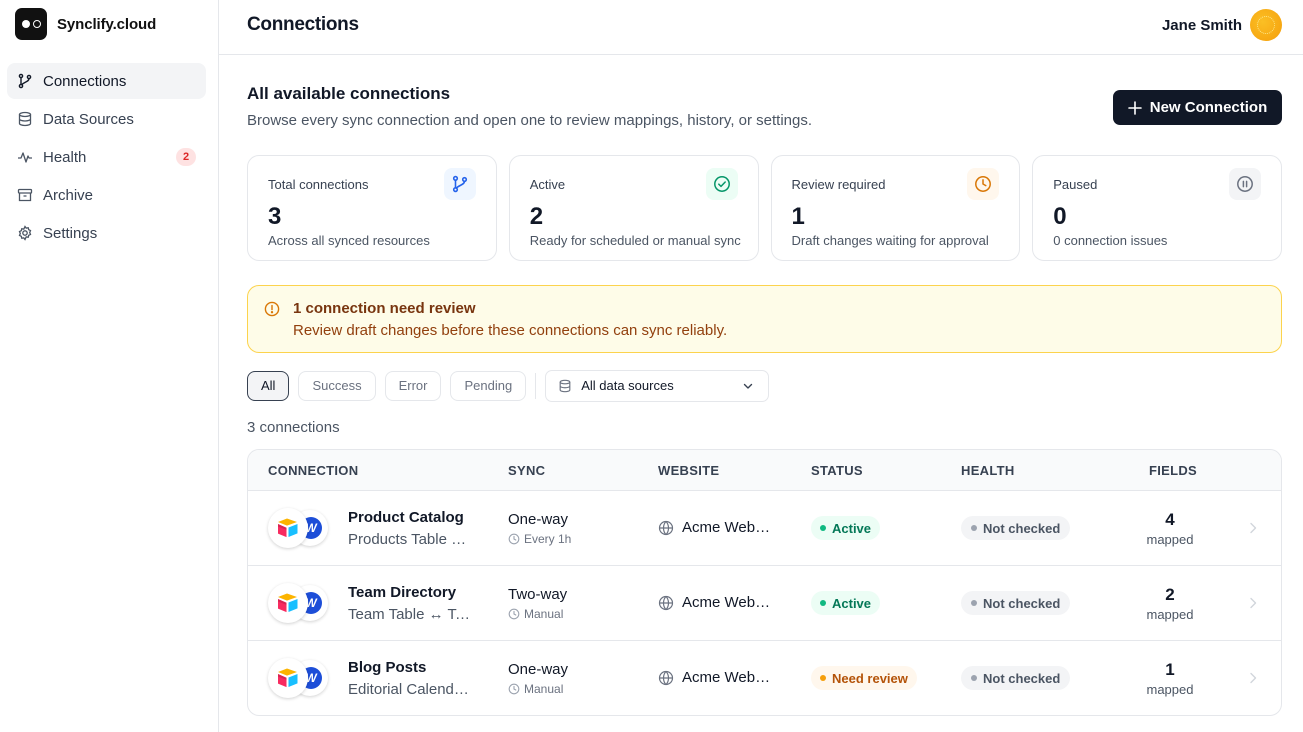 This screenshot has width=1303, height=732. I want to click on stat-value: 0, so click(1060, 216).